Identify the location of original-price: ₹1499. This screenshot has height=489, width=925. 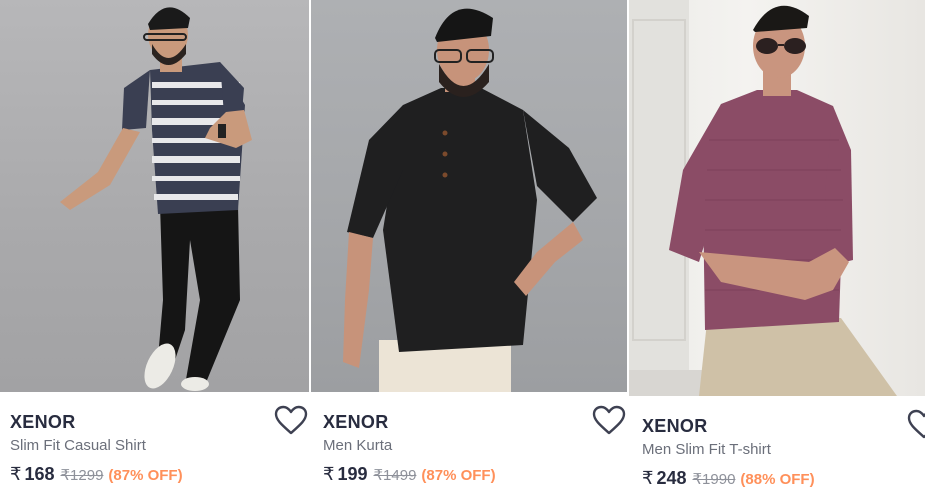
(395, 475).